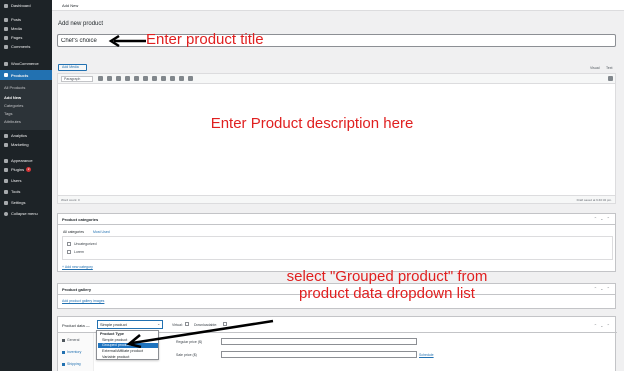 Image resolution: width=624 pixels, height=371 pixels. Describe the element at coordinates (8, 113) in the screenshot. I see `submenu-tags: Tags` at that location.